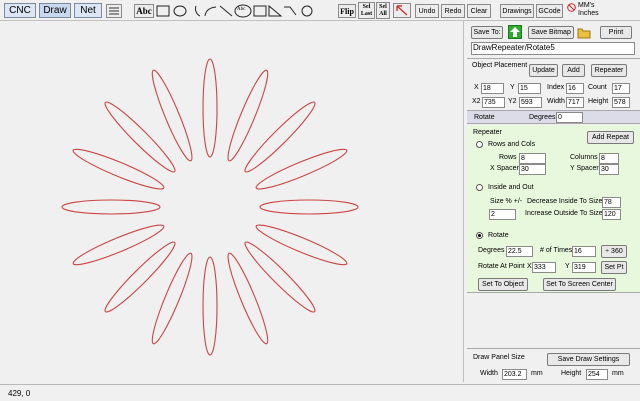 This screenshot has width=640, height=401. What do you see at coordinates (573, 70) in the screenshot?
I see `add-button: Add` at bounding box center [573, 70].